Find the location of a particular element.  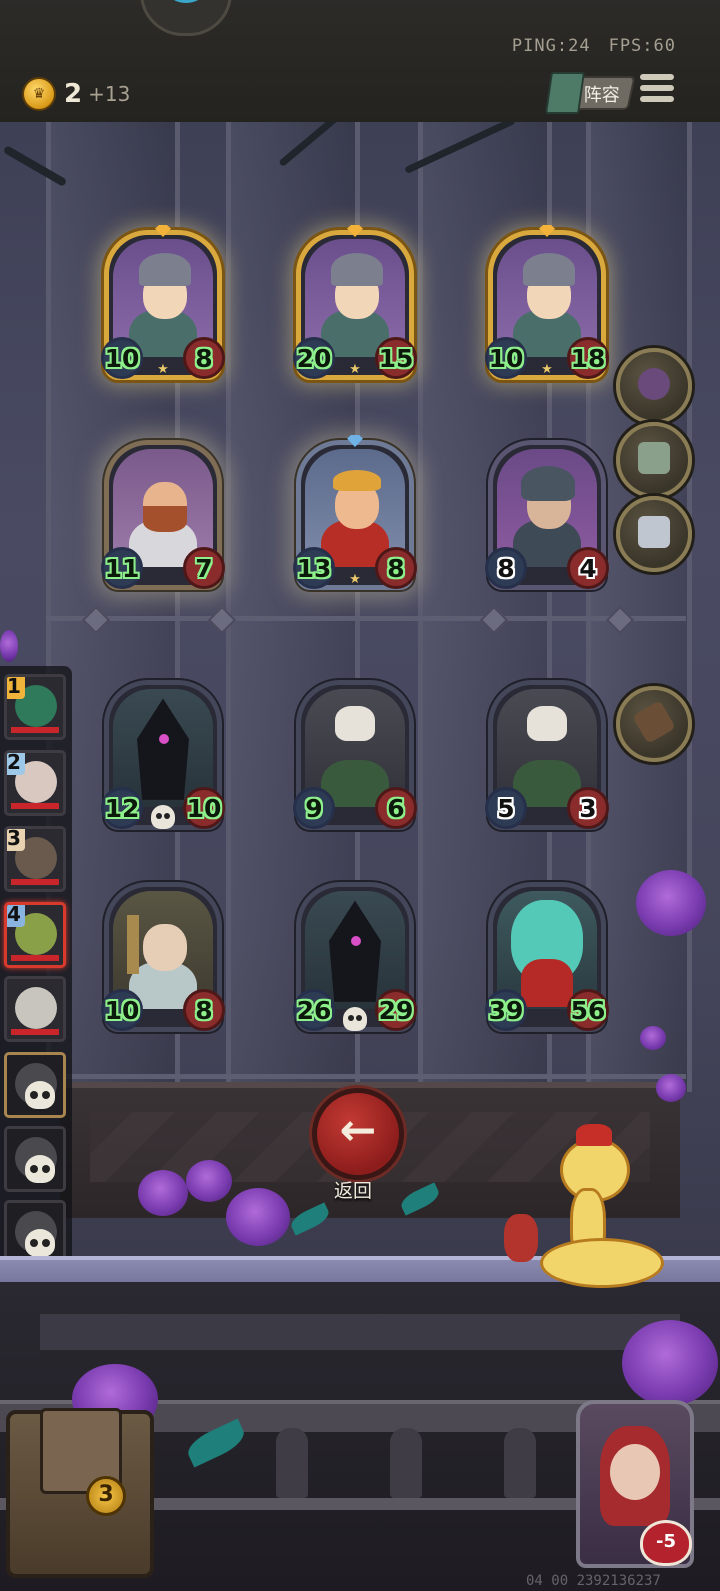

ping-text: PING:24 is located at coordinates (551, 46).